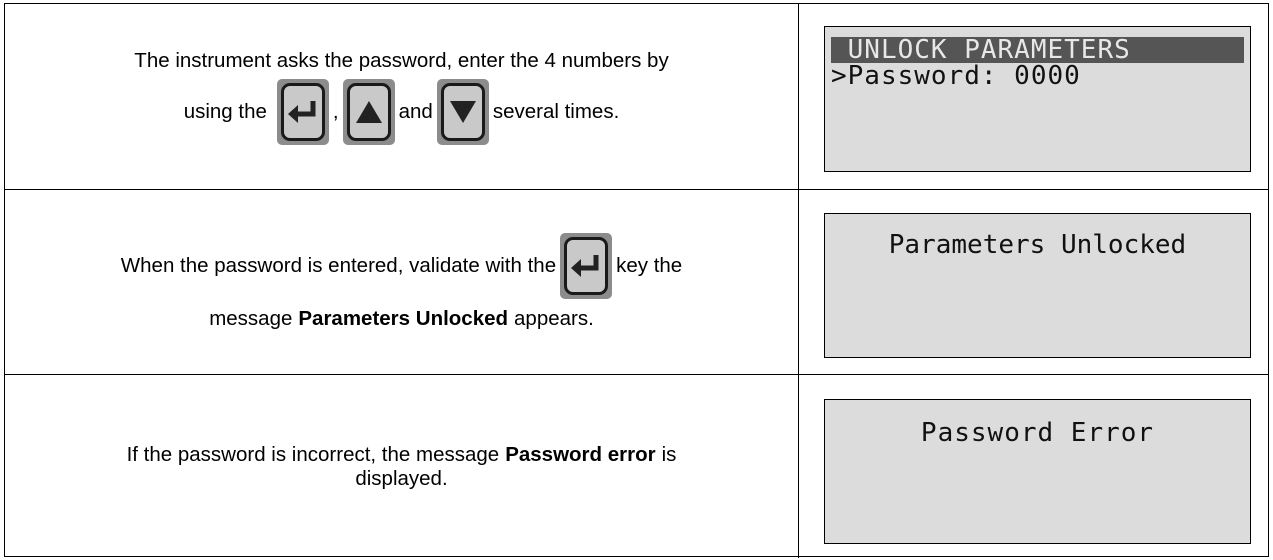  What do you see at coordinates (462, 111) in the screenshot?
I see `down-arrow-key-icon` at bounding box center [462, 111].